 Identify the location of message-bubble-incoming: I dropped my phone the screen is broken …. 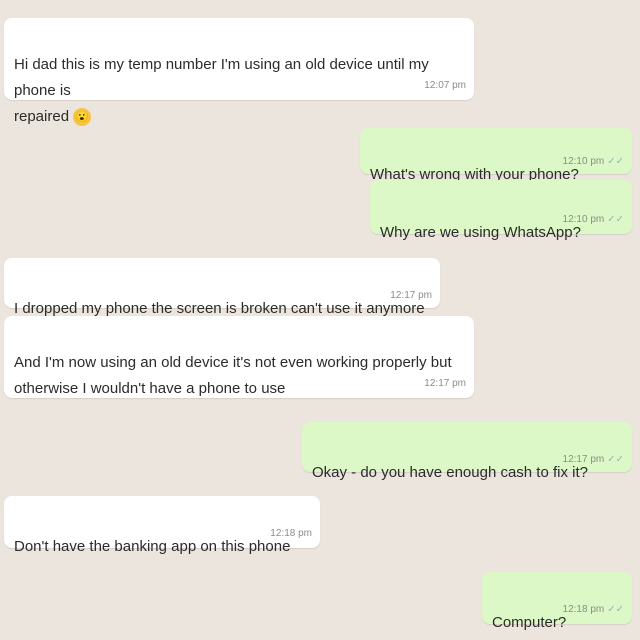
(222, 287).